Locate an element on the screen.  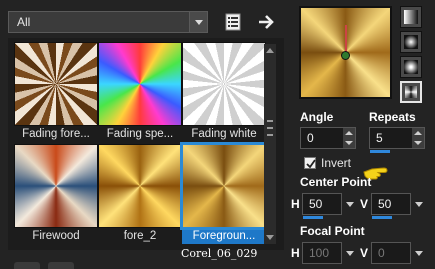
scroll-up-arrow-icon is located at coordinates (270, 50).